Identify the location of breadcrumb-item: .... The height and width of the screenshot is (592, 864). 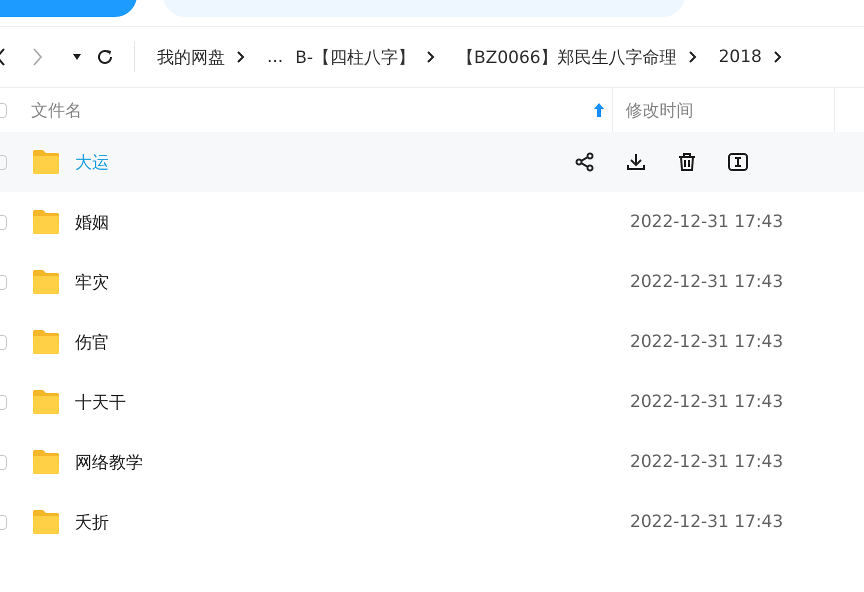
(275, 57).